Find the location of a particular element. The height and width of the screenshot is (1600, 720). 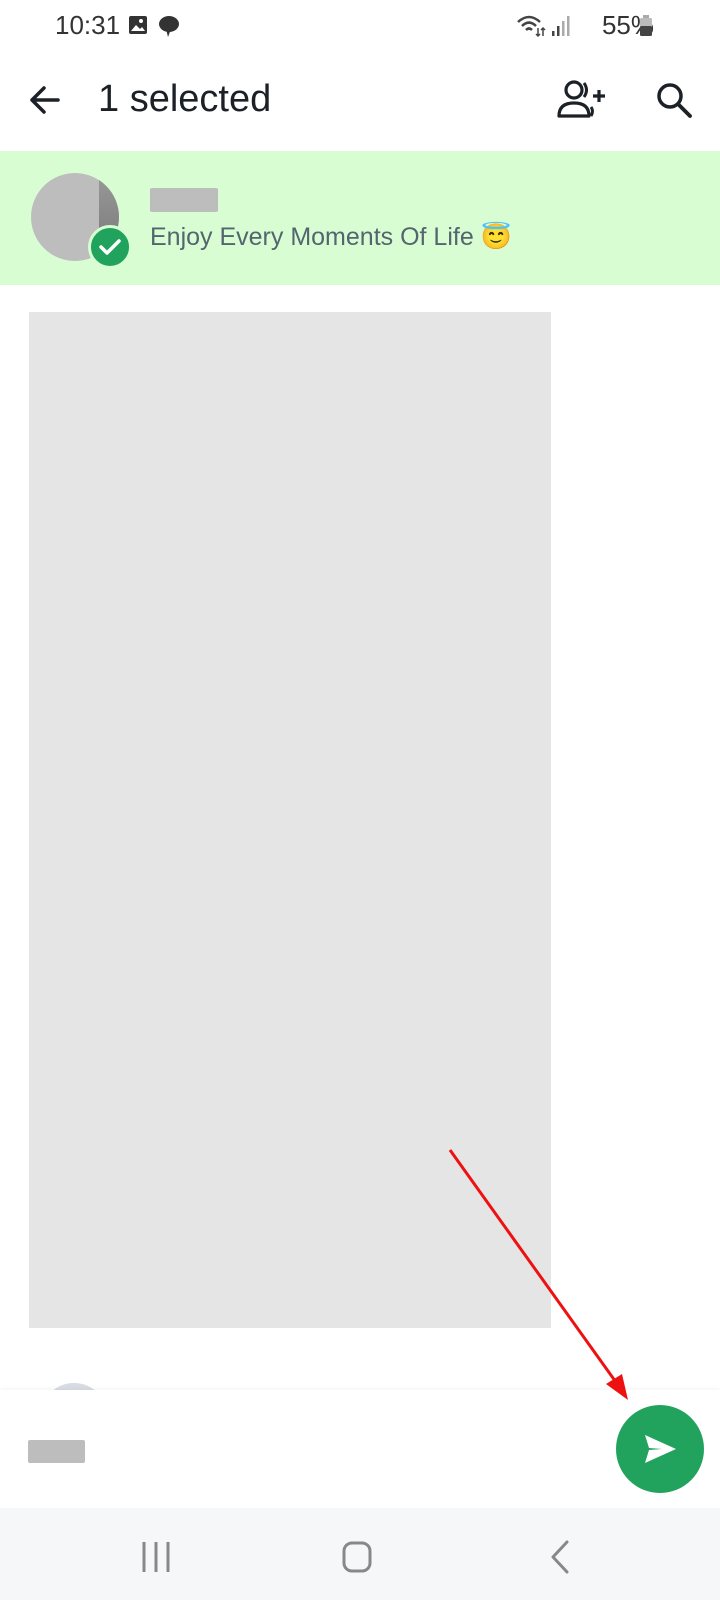

home-icon is located at coordinates (357, 1557).